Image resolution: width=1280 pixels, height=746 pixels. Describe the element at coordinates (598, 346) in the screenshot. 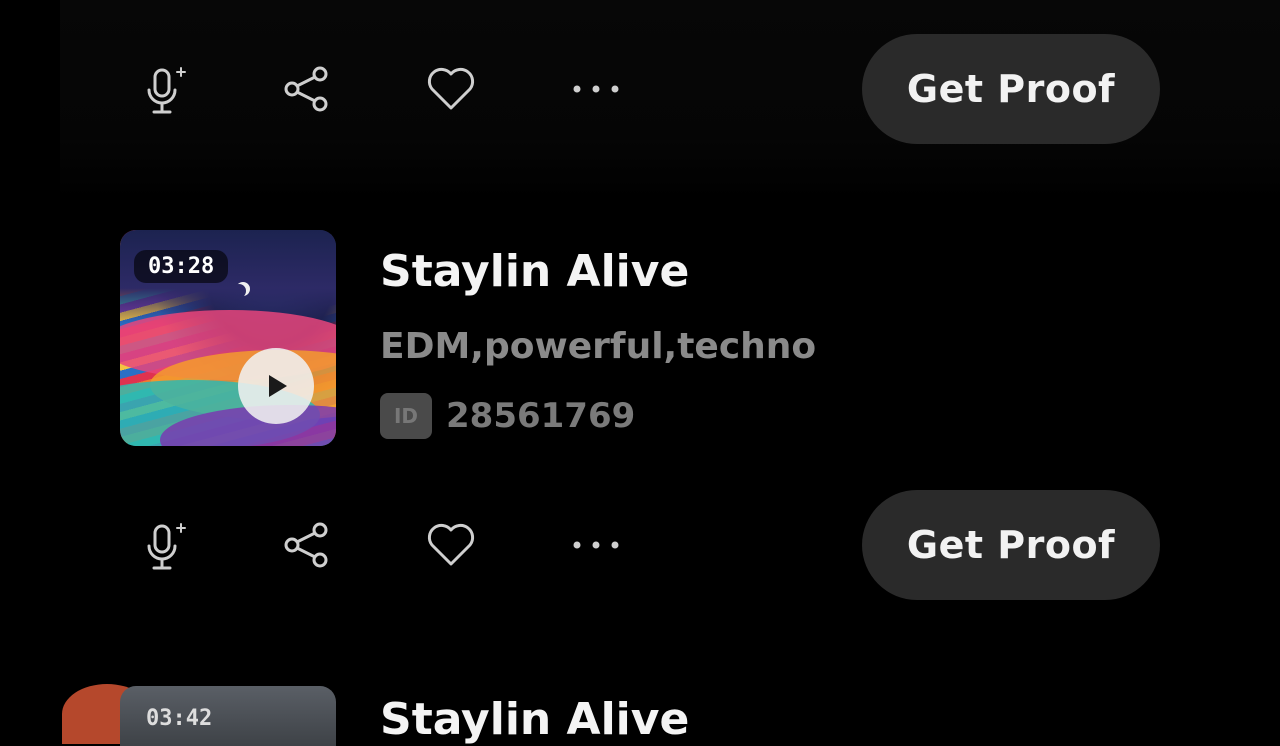

I see `track-tags: EDM,powerful,techno` at that location.